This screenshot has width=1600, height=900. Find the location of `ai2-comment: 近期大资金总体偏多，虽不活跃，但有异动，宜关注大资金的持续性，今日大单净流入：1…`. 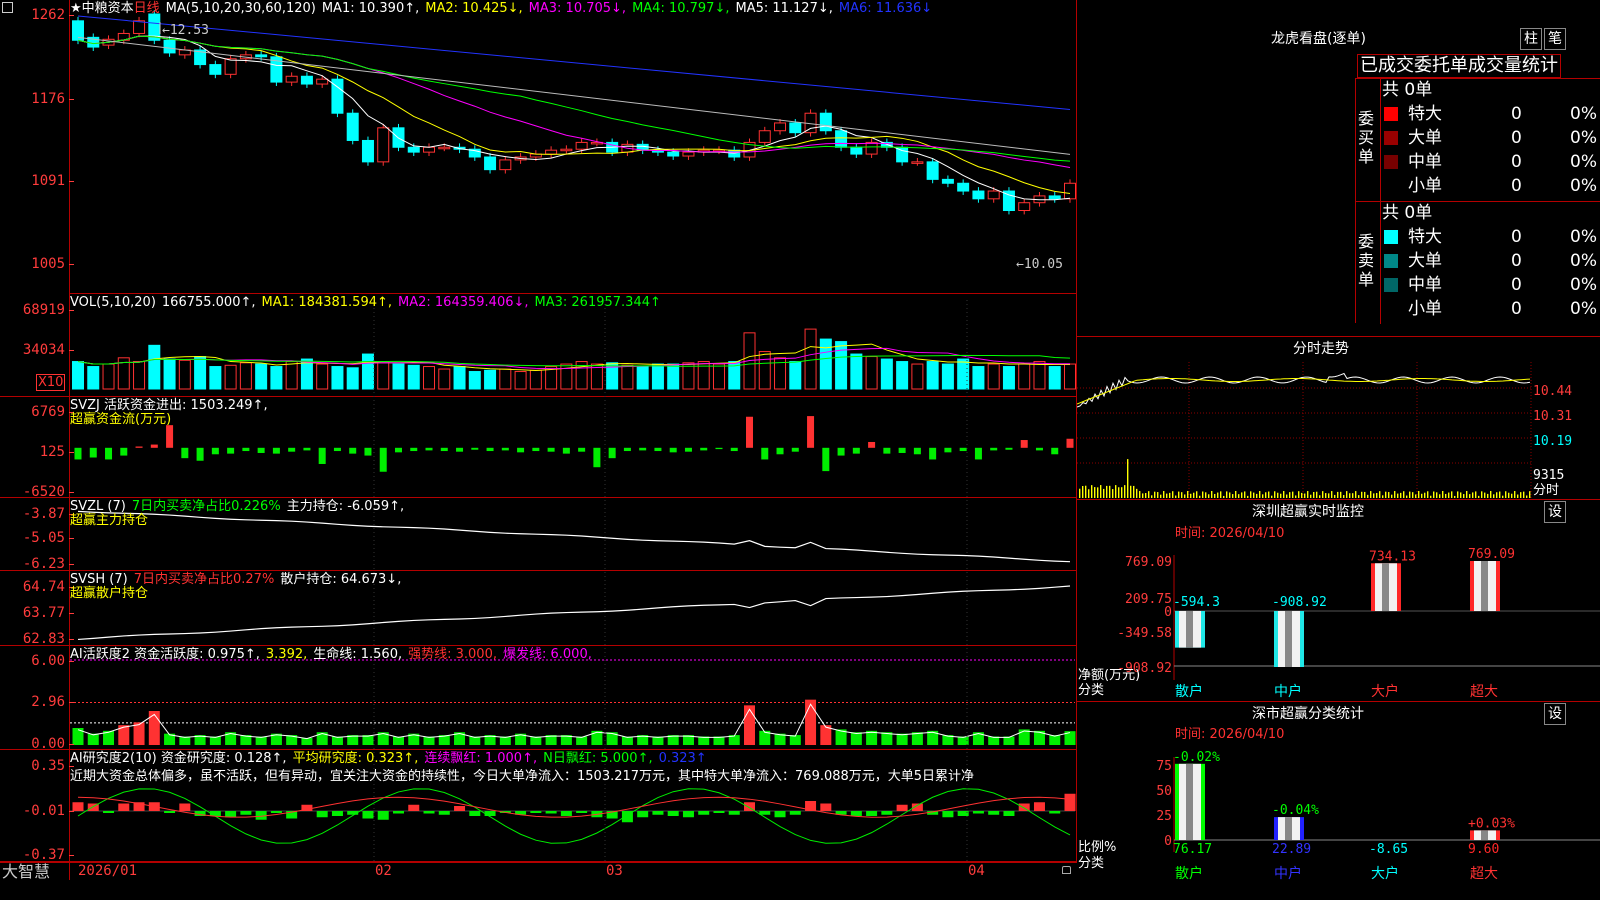

ai2-comment: 近期大资金总体偏多，虽不活跃，但有异动，宜关注大资金的持续性，今日大单净流入：1… is located at coordinates (522, 776).